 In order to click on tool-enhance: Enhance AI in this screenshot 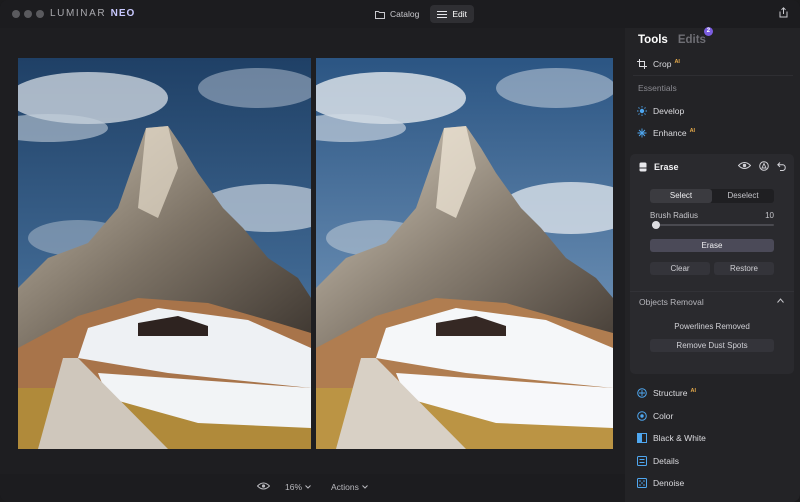, I will do `click(666, 133)`.